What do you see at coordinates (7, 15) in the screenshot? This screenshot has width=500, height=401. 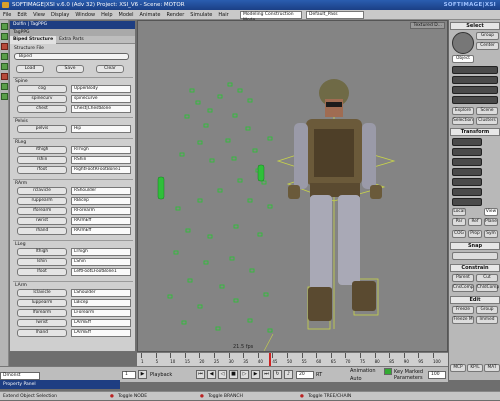 I see `menu-file: File` at bounding box center [7, 15].